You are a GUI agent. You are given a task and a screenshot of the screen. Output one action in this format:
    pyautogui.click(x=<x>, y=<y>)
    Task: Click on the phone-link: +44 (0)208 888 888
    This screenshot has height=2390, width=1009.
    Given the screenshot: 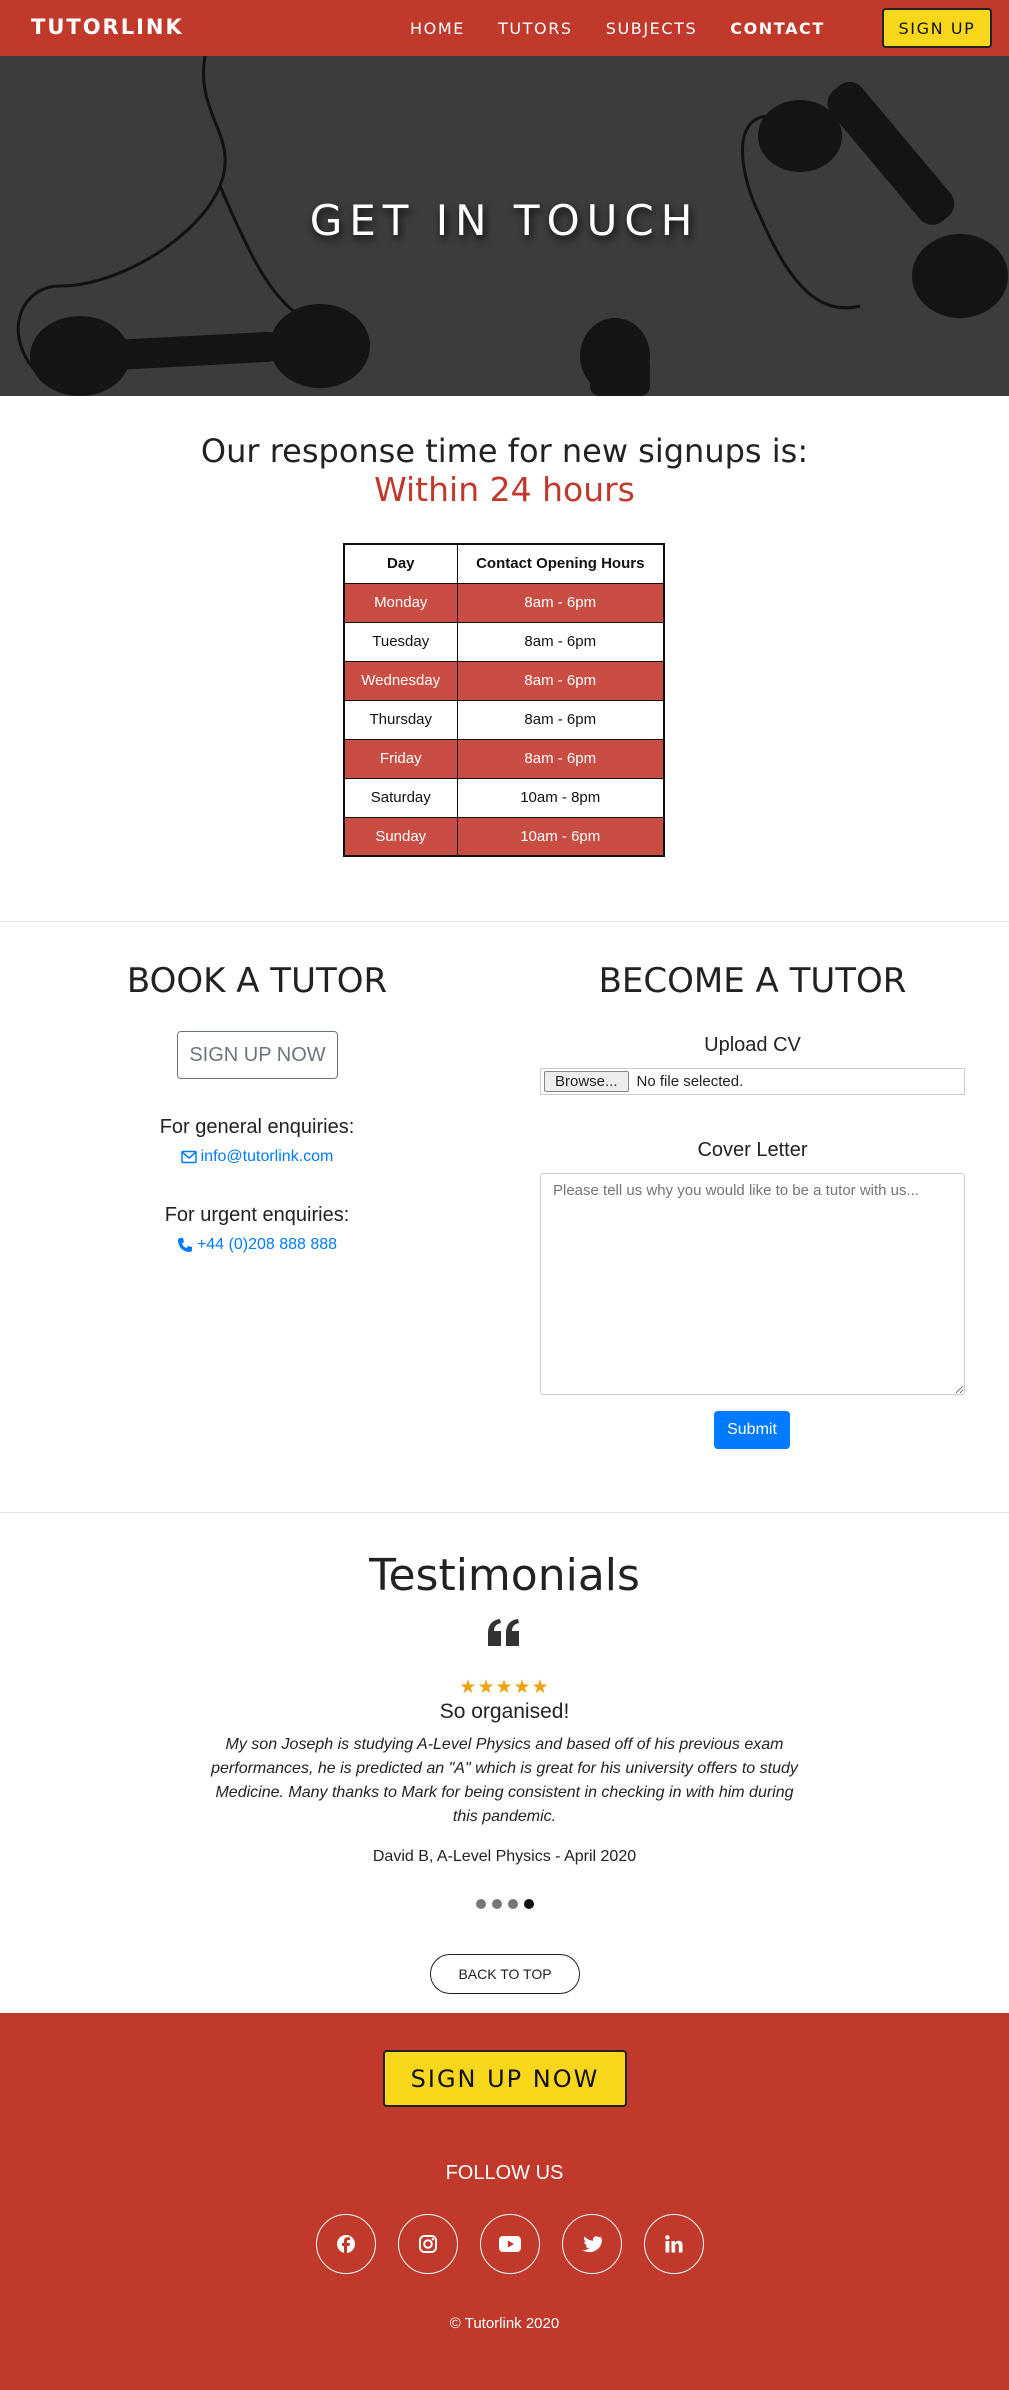 What is the action you would take?
    pyautogui.click(x=257, y=1245)
    